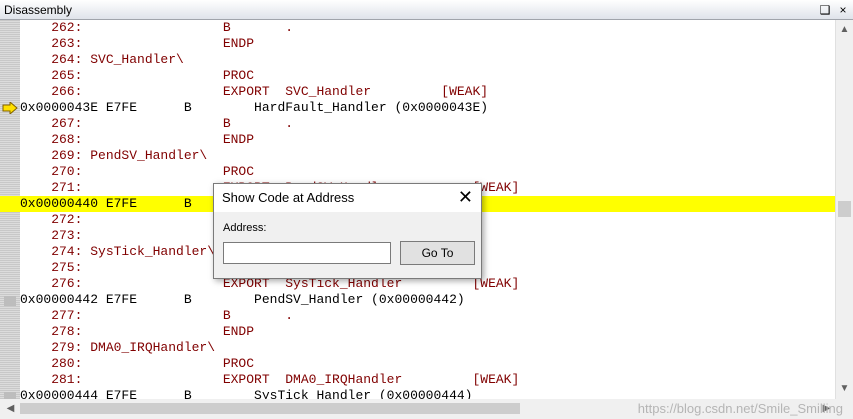  I want to click on line-text: 268: ENDP, so click(137, 139).